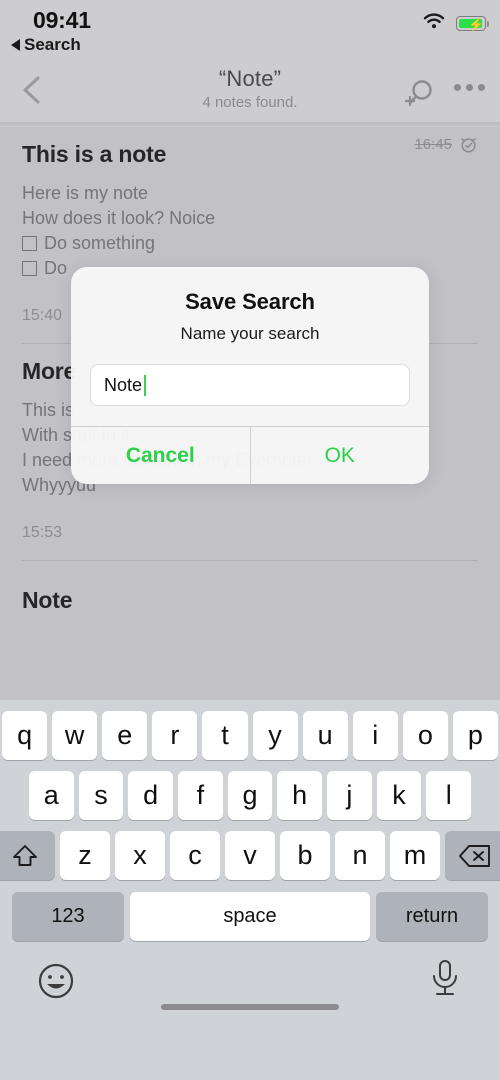  I want to click on home-indicator-bar, so click(250, 1007).